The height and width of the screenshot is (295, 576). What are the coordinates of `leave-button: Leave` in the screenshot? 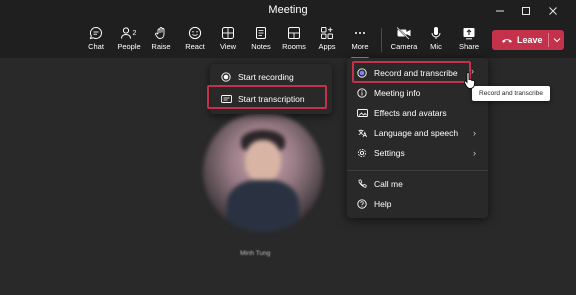 It's located at (528, 40).